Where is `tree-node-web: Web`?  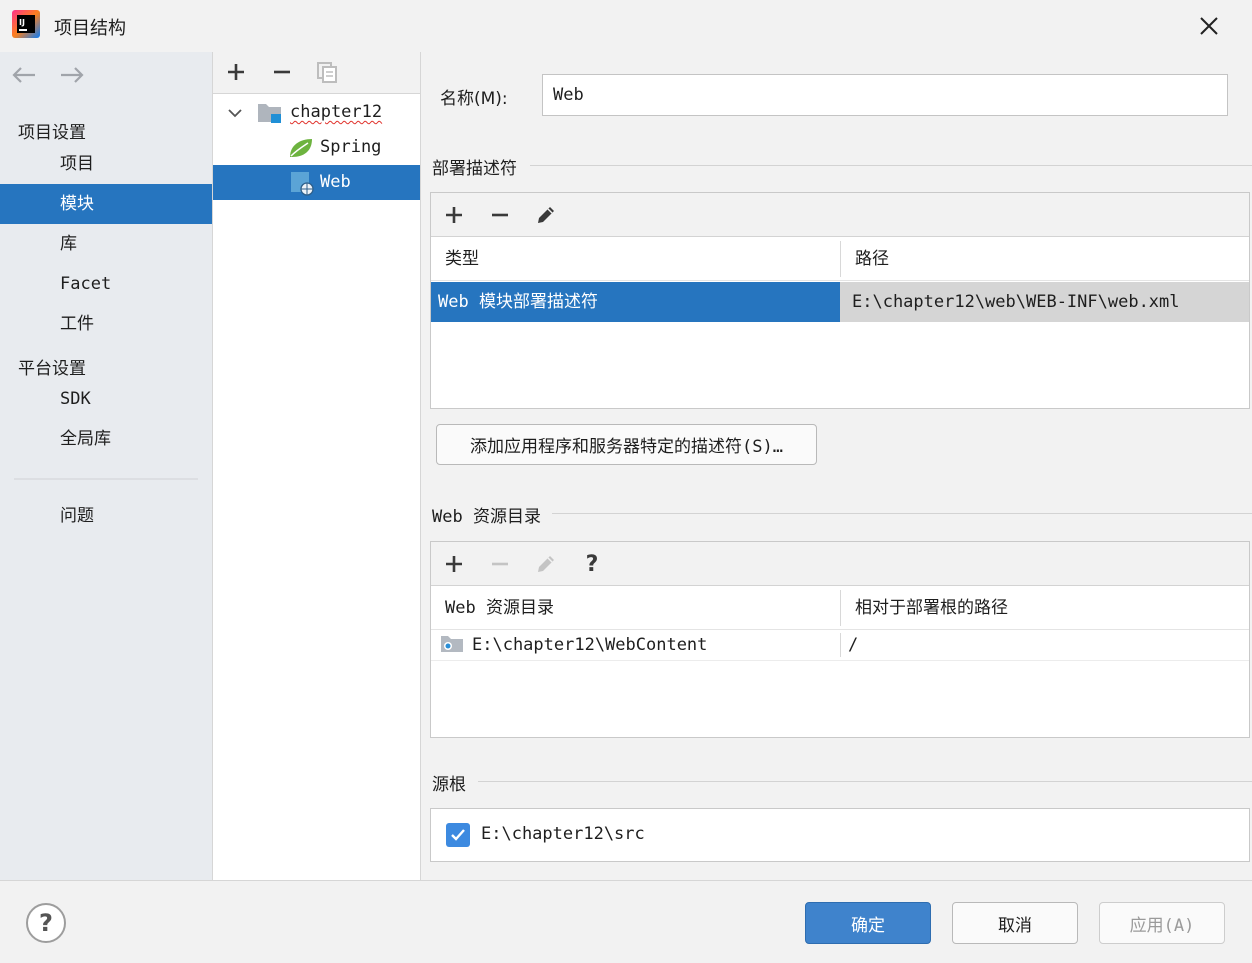
tree-node-web: Web is located at coordinates (316, 182).